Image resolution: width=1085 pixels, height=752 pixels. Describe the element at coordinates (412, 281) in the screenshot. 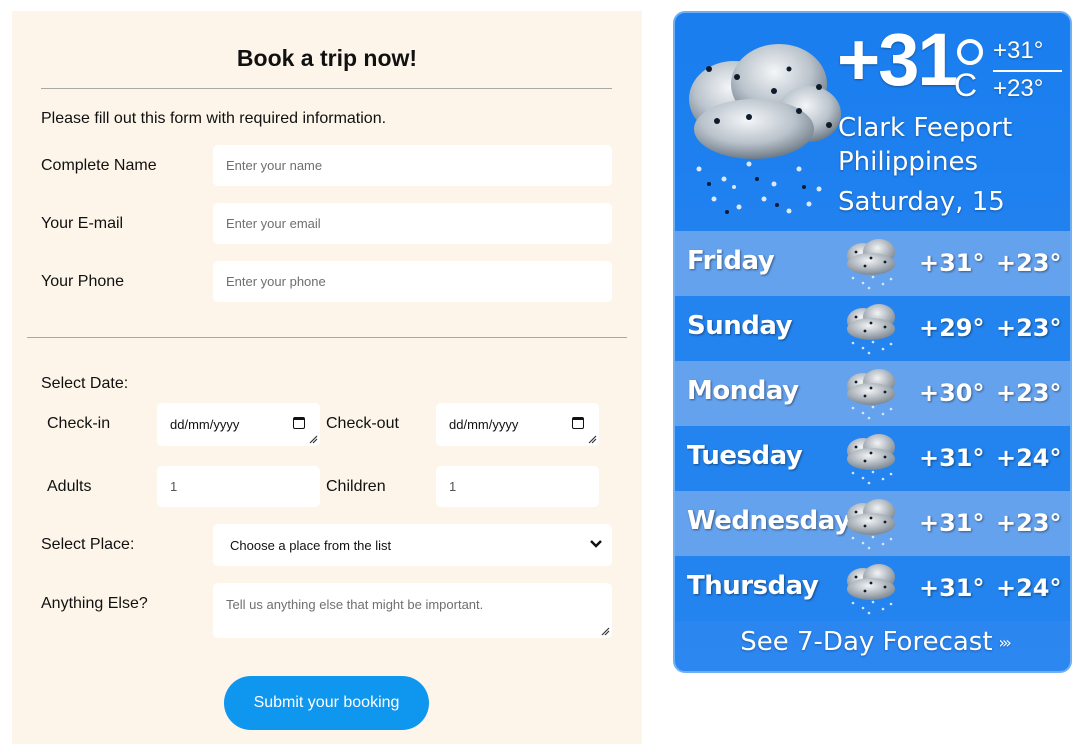

I see `phone-input` at that location.